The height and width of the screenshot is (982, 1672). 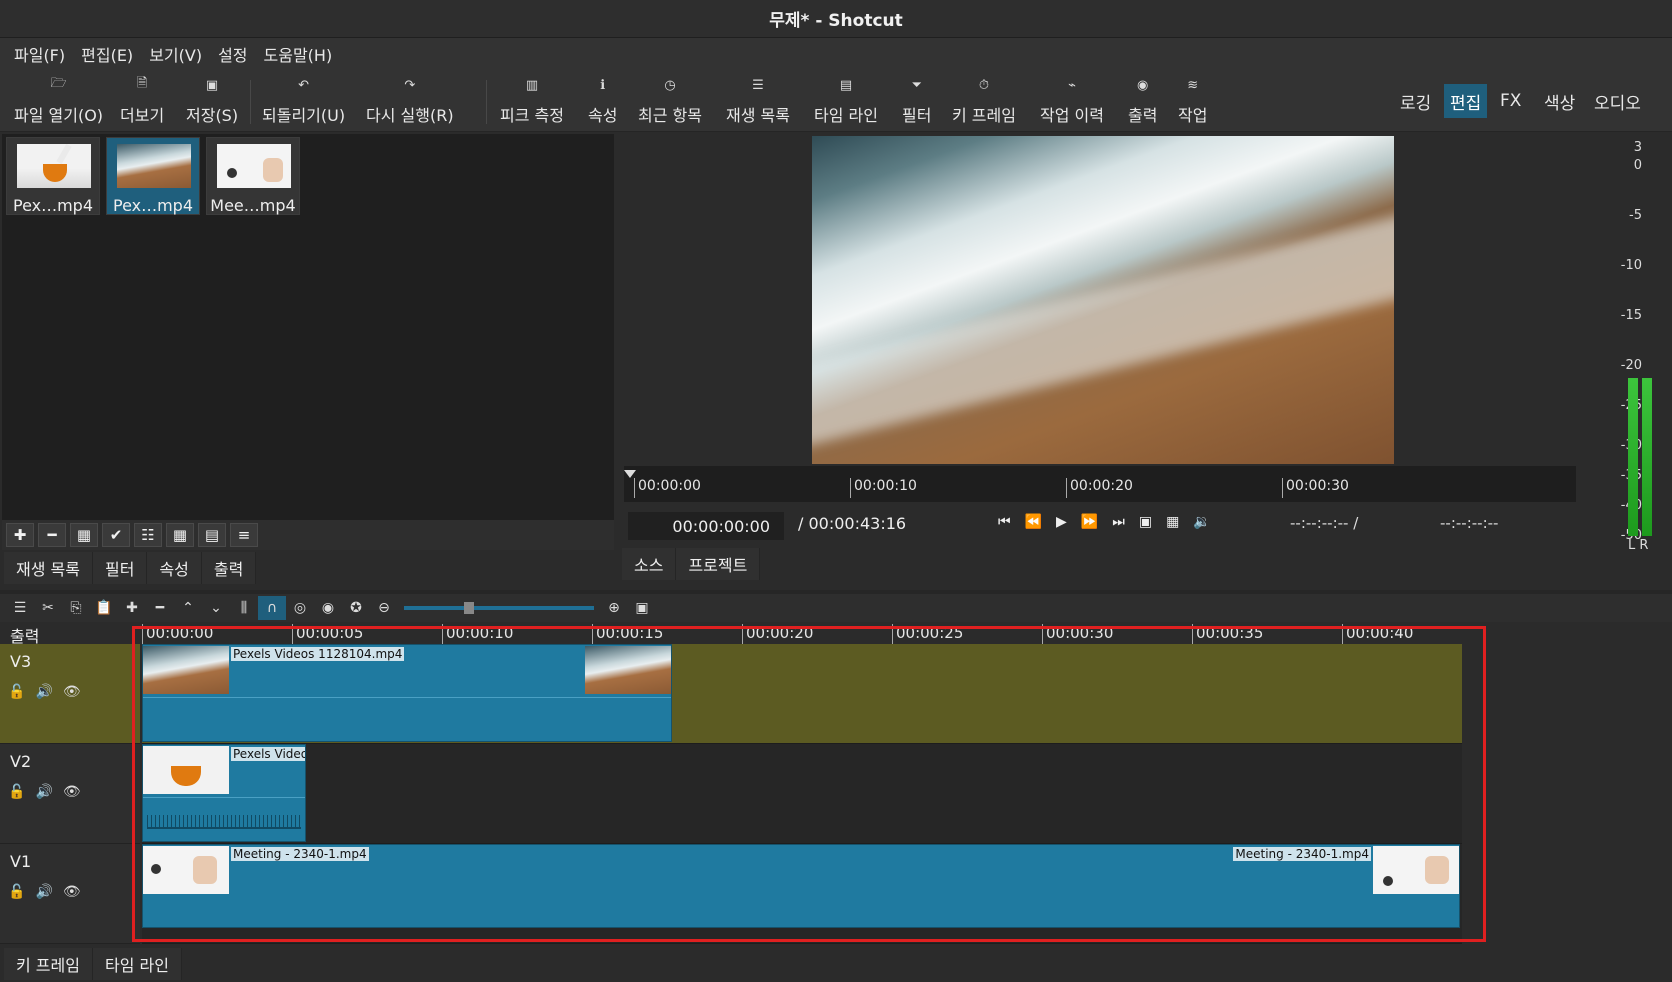 I want to click on ruler-label: 00:00:30, so click(x=1315, y=488).